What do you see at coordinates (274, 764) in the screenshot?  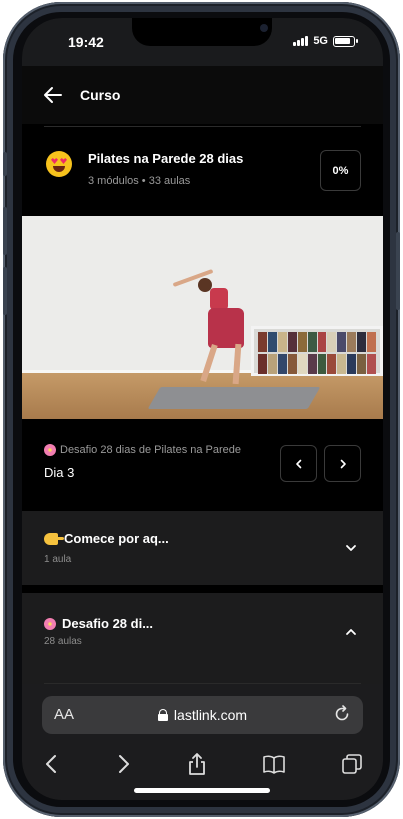 I see `bookmarks-icon` at bounding box center [274, 764].